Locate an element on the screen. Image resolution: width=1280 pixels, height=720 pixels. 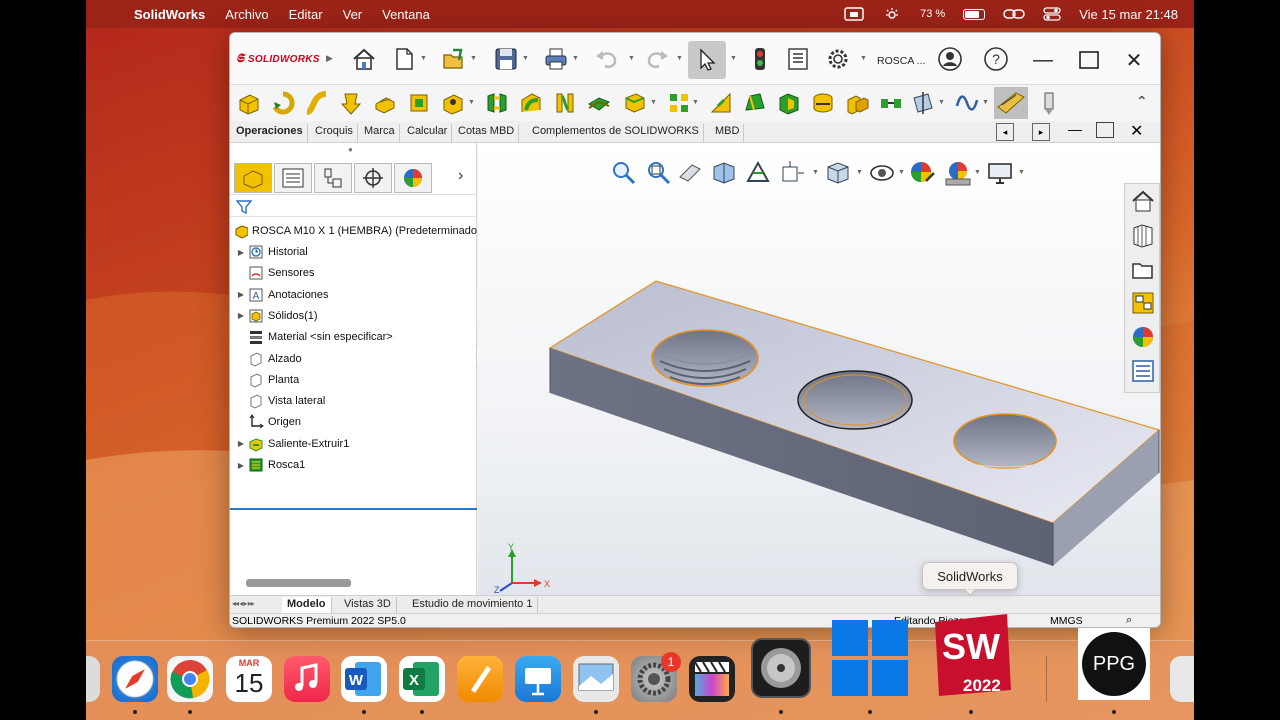
revolved-cut-icon is located at coordinates (497, 103).